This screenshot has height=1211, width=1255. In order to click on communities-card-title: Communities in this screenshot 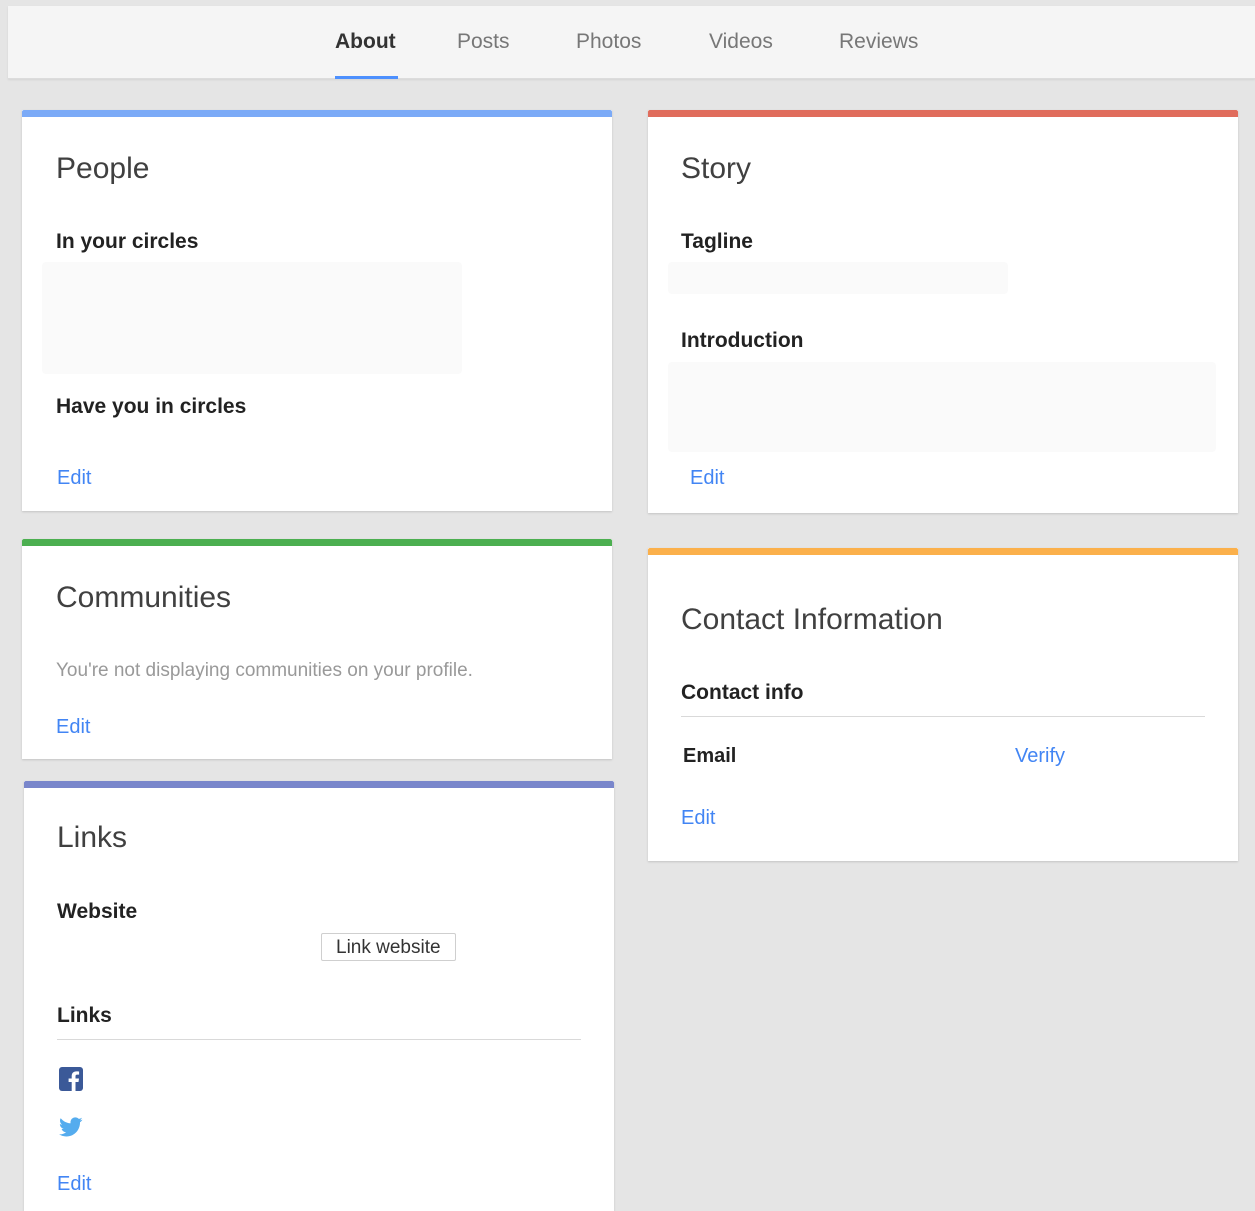, I will do `click(144, 597)`.